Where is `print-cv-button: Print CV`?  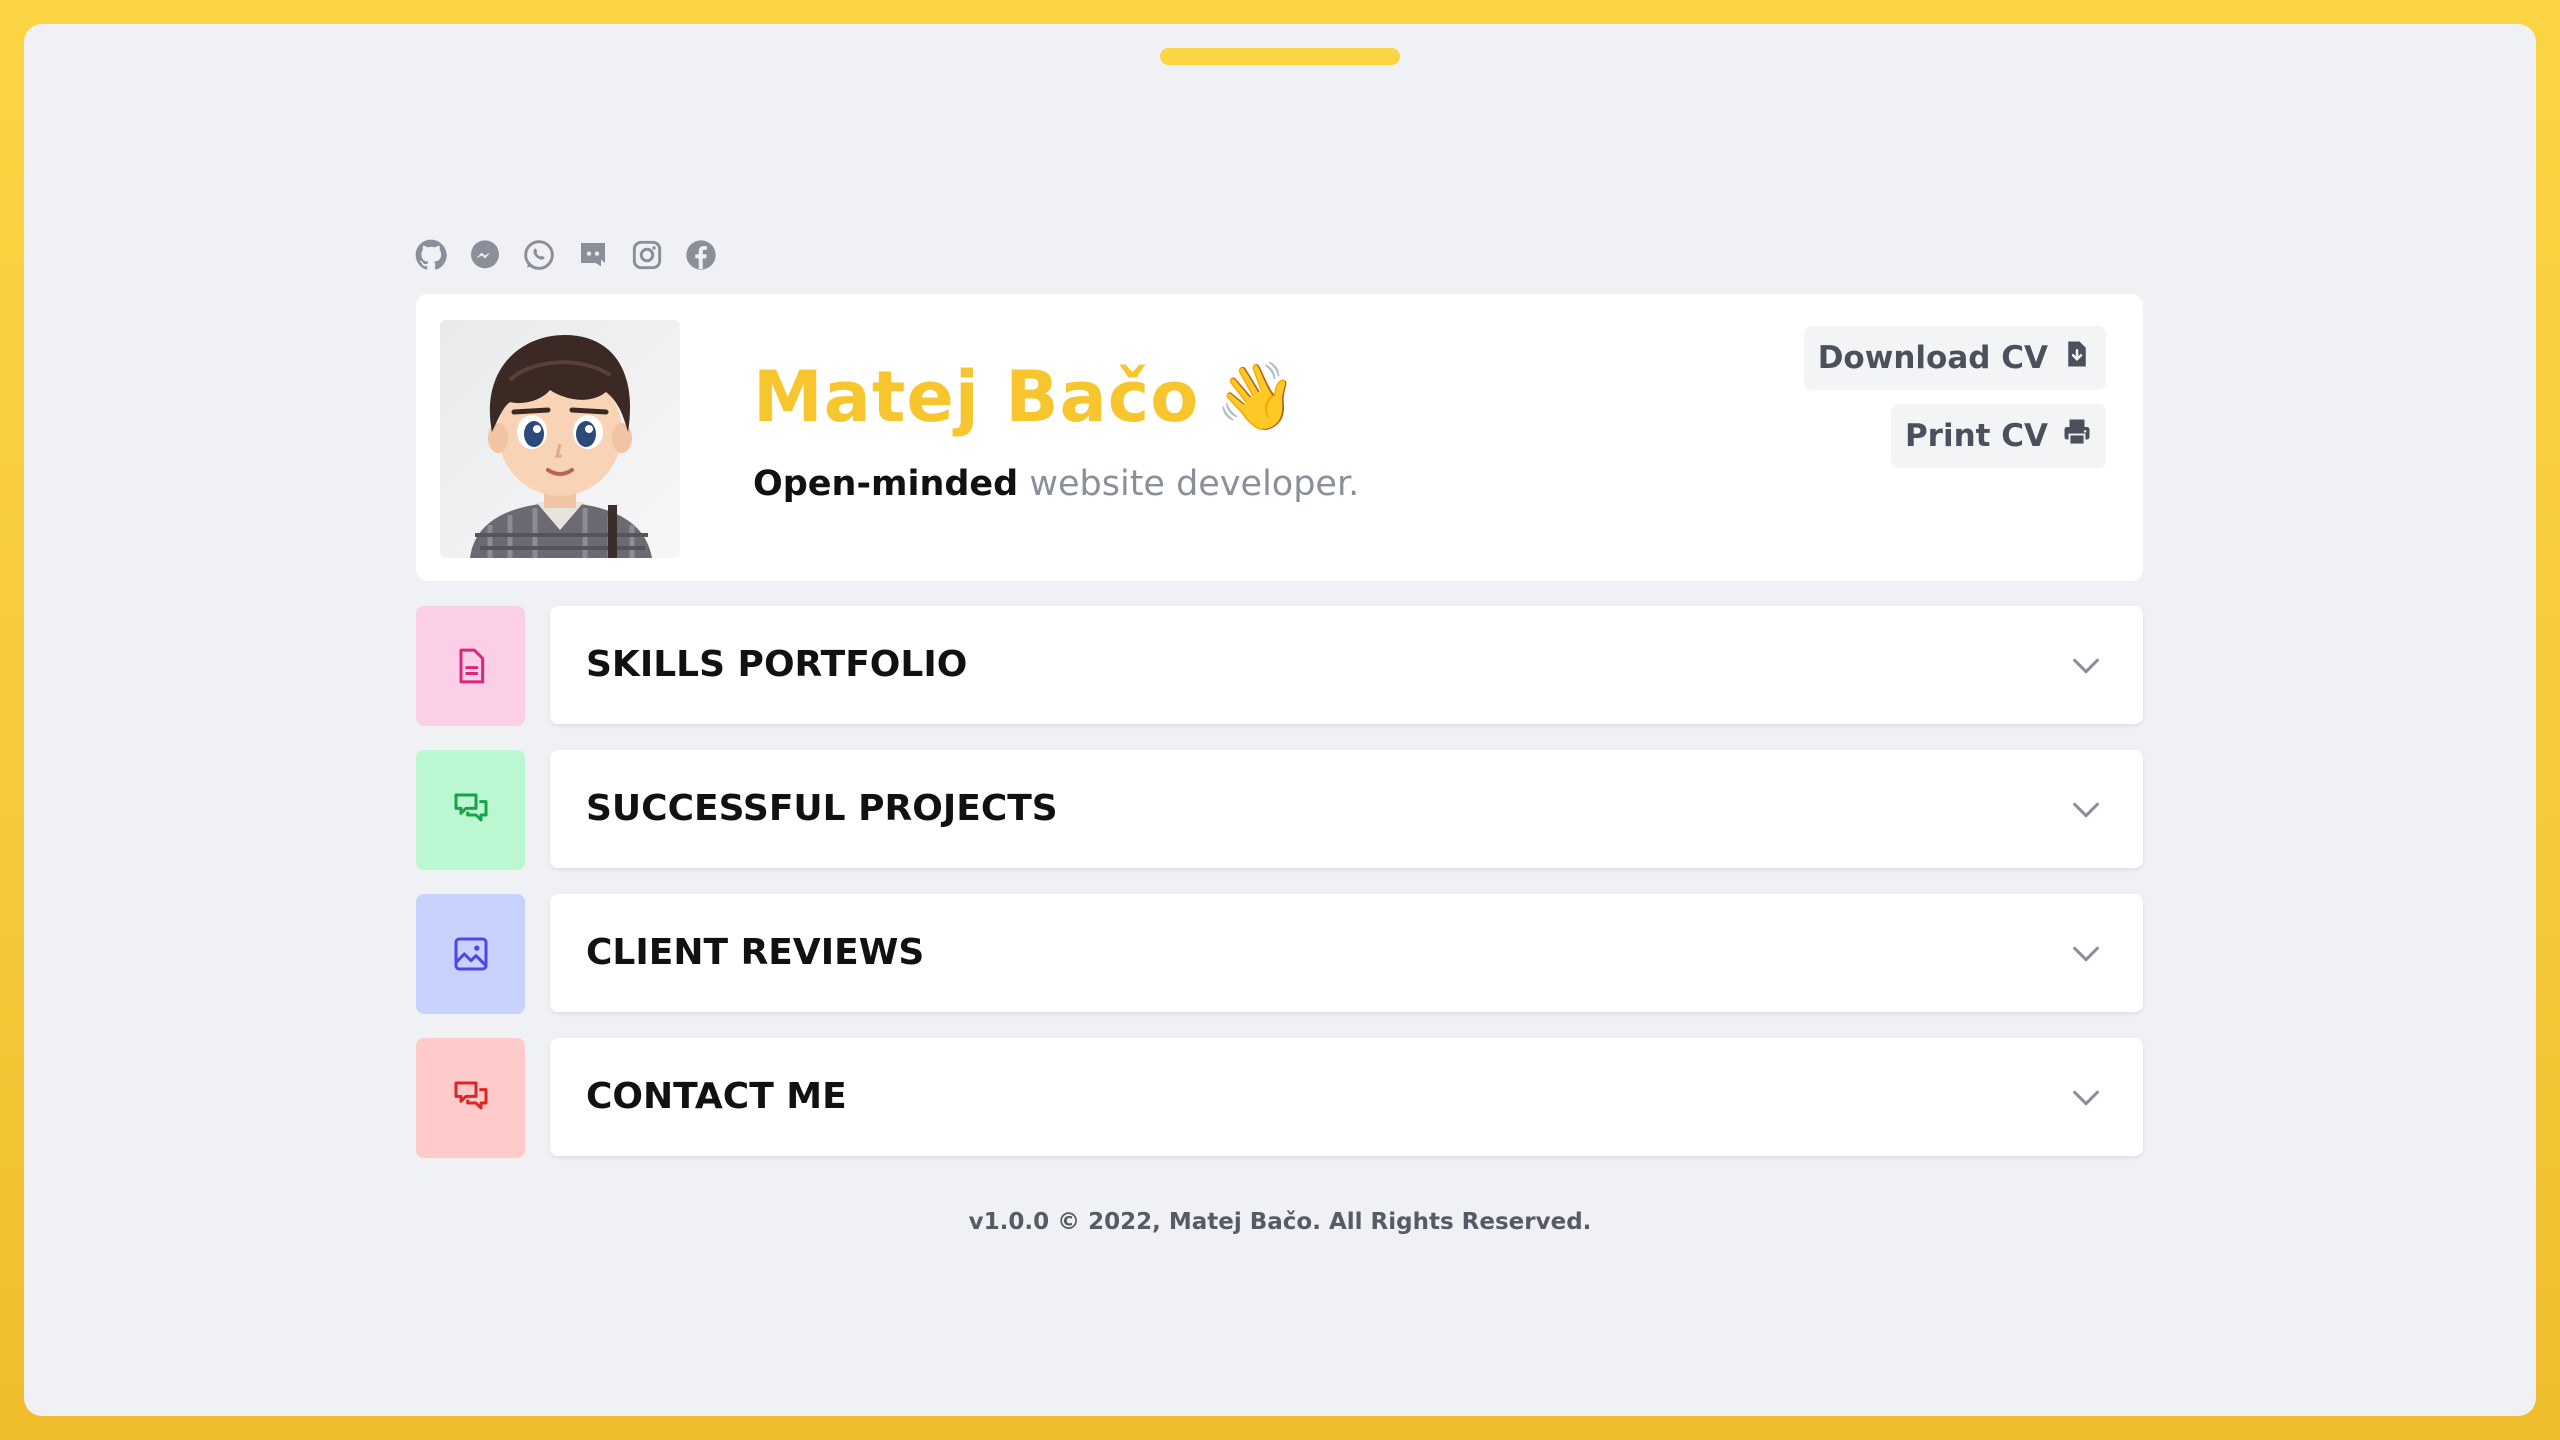 print-cv-button: Print CV is located at coordinates (1998, 436).